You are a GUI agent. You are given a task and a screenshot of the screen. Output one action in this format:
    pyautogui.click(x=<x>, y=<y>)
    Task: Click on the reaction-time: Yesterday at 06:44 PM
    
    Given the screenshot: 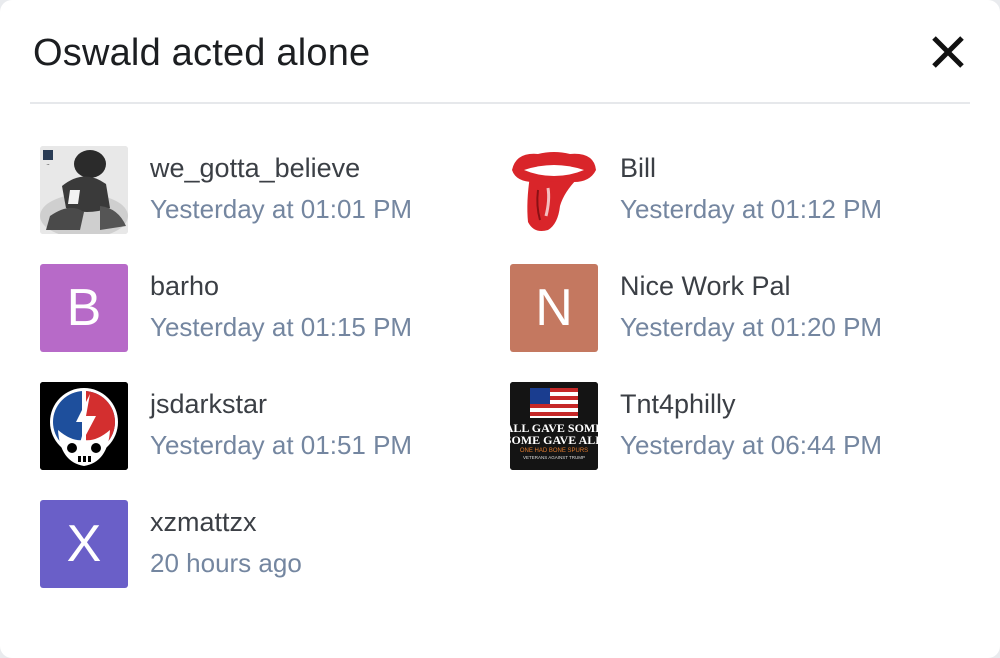 What is the action you would take?
    pyautogui.click(x=751, y=445)
    